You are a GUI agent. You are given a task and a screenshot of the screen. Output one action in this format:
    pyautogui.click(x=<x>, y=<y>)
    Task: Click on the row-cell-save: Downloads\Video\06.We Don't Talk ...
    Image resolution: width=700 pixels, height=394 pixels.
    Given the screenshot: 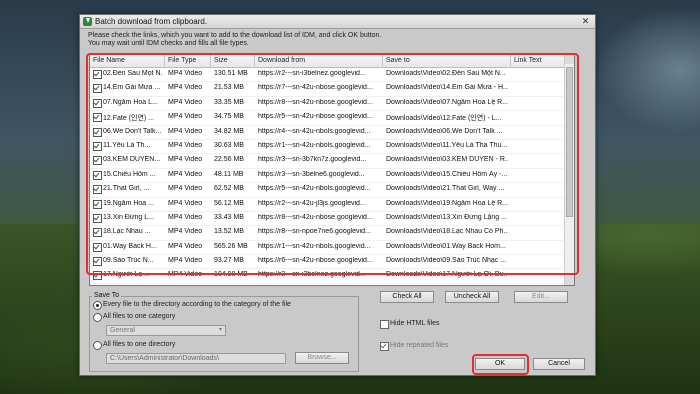 What is the action you would take?
    pyautogui.click(x=444, y=131)
    